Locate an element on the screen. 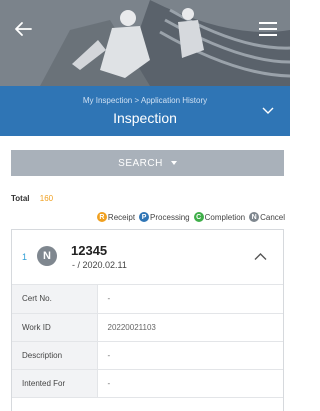  hamburger-menu-icon is located at coordinates (268, 29).